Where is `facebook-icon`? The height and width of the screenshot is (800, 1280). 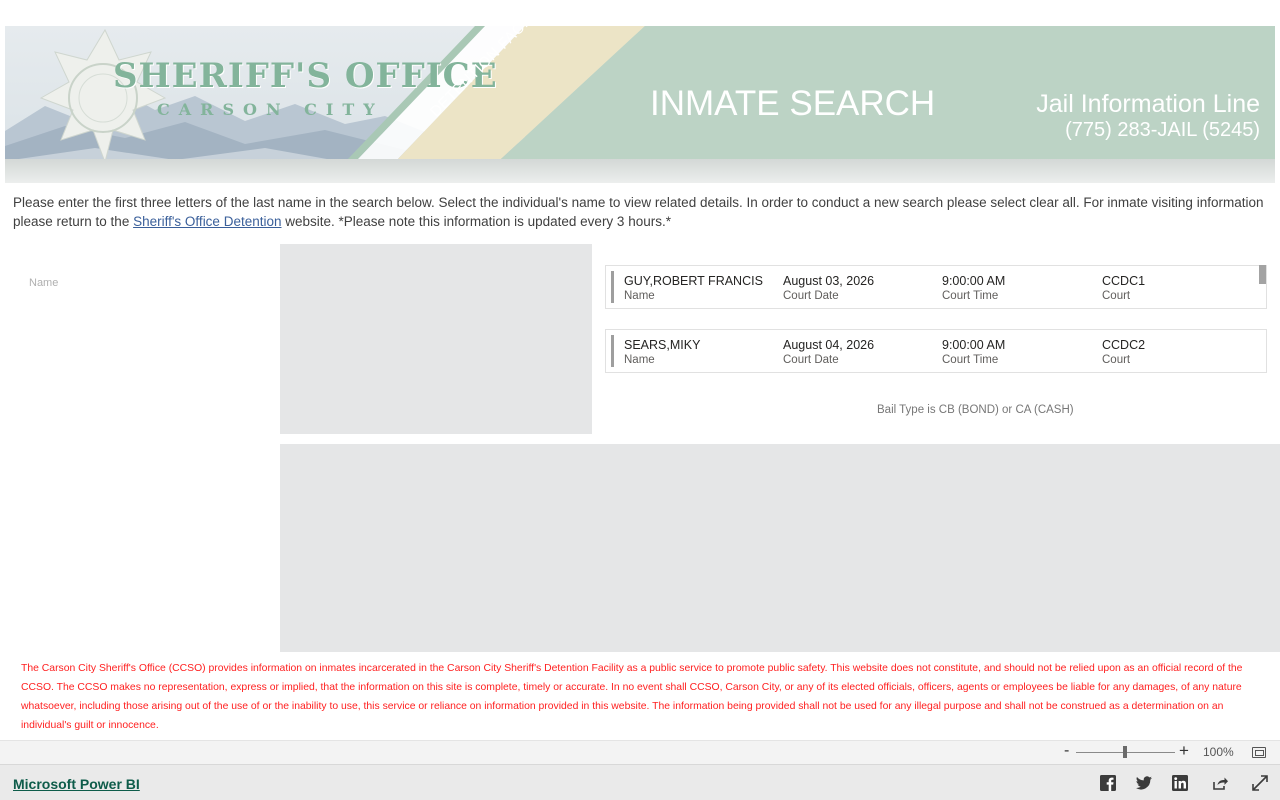 facebook-icon is located at coordinates (1108, 783).